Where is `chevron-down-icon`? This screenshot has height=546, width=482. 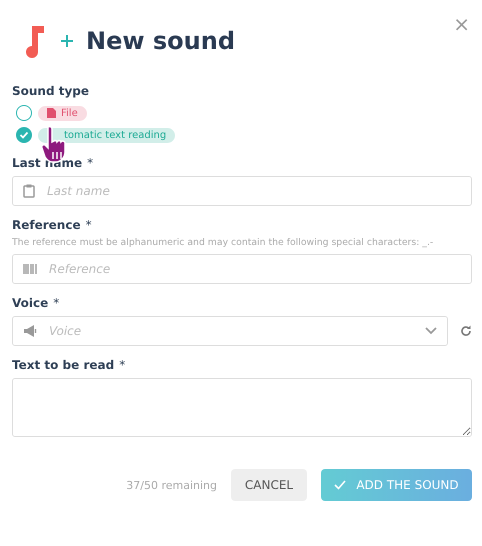
chevron-down-icon is located at coordinates (431, 331).